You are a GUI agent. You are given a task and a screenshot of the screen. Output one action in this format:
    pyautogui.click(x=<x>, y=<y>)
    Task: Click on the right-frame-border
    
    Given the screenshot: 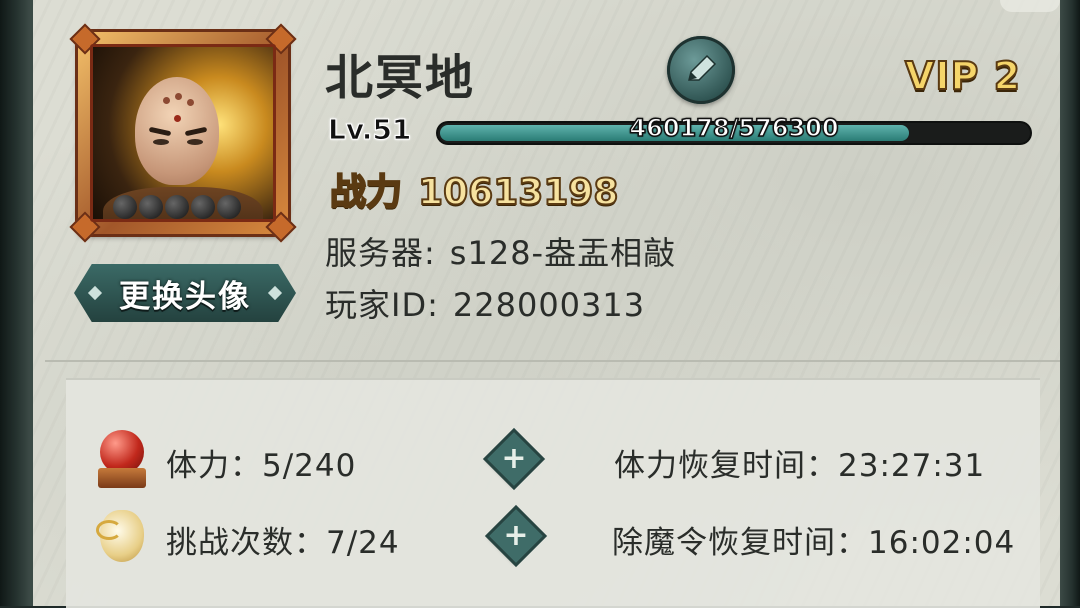 What is the action you would take?
    pyautogui.click(x=1070, y=303)
    